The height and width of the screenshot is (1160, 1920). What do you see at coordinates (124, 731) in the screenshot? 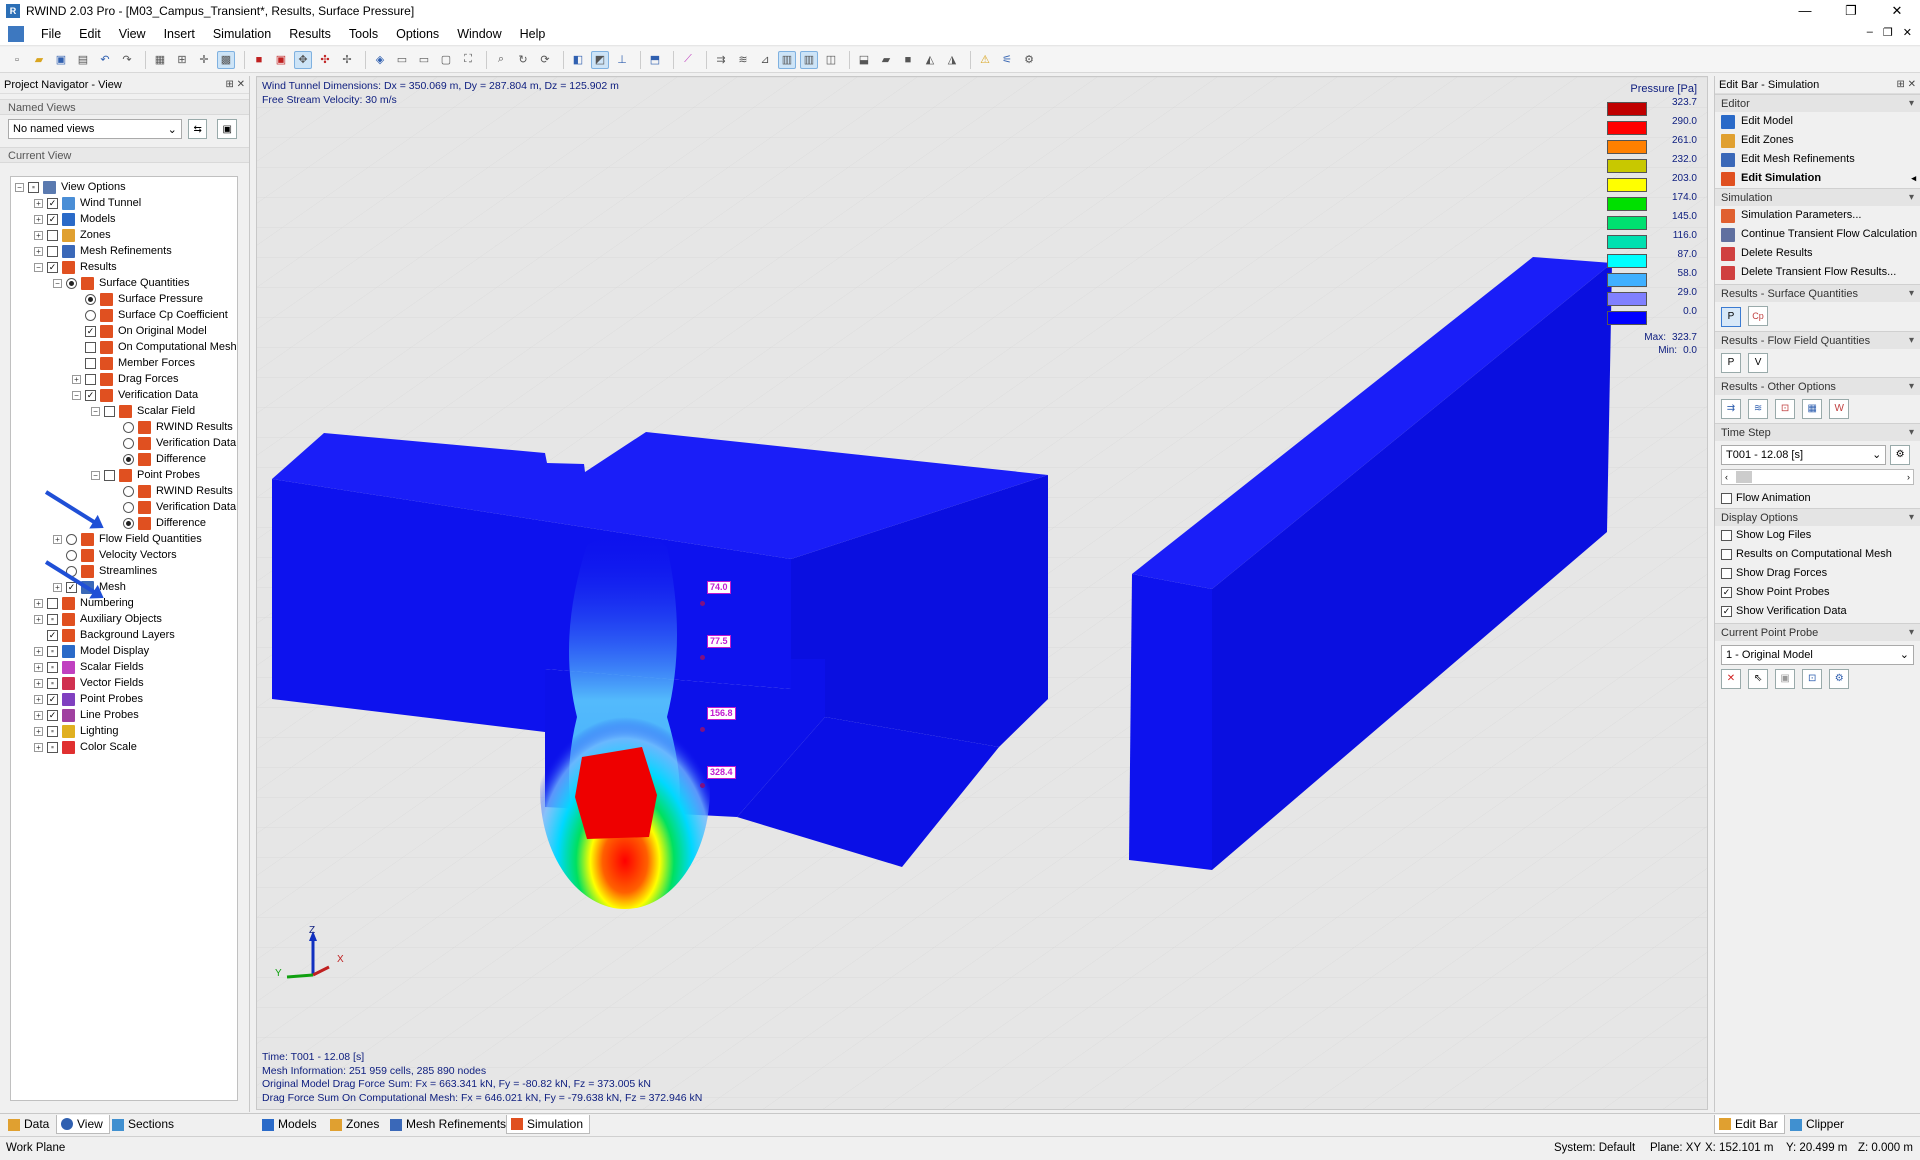
I see `tree-node: + ▪ Lighting` at bounding box center [124, 731].